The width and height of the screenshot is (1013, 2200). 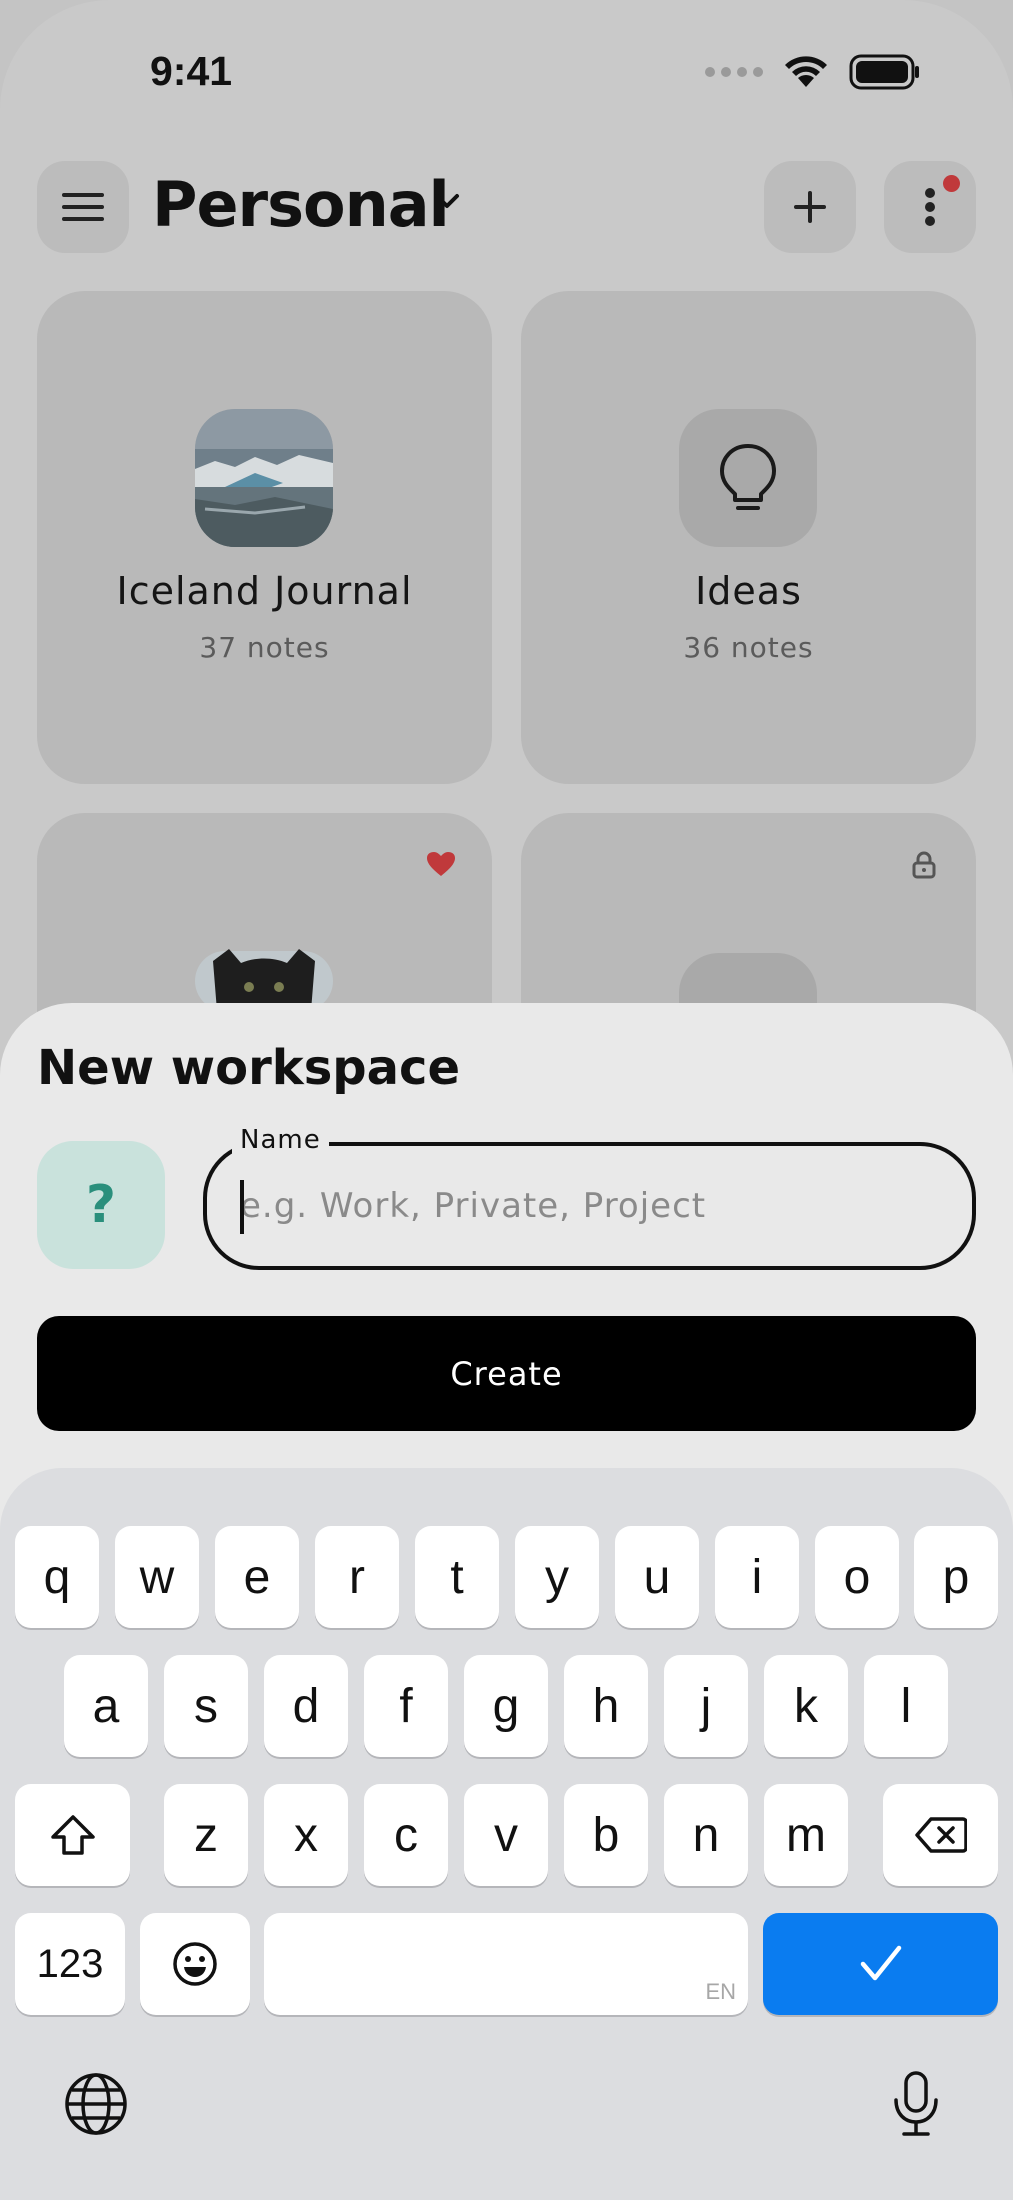 I want to click on key-z: z, so click(x=206, y=1835).